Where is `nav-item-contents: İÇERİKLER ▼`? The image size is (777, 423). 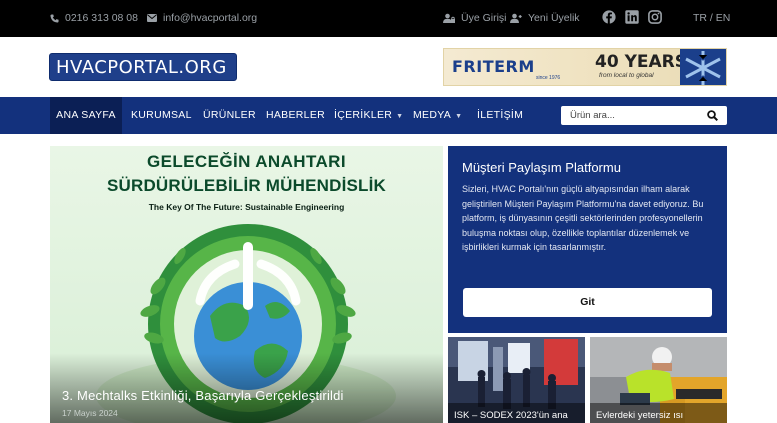
nav-item-contents: İÇERİKLER ▼ is located at coordinates (368, 115).